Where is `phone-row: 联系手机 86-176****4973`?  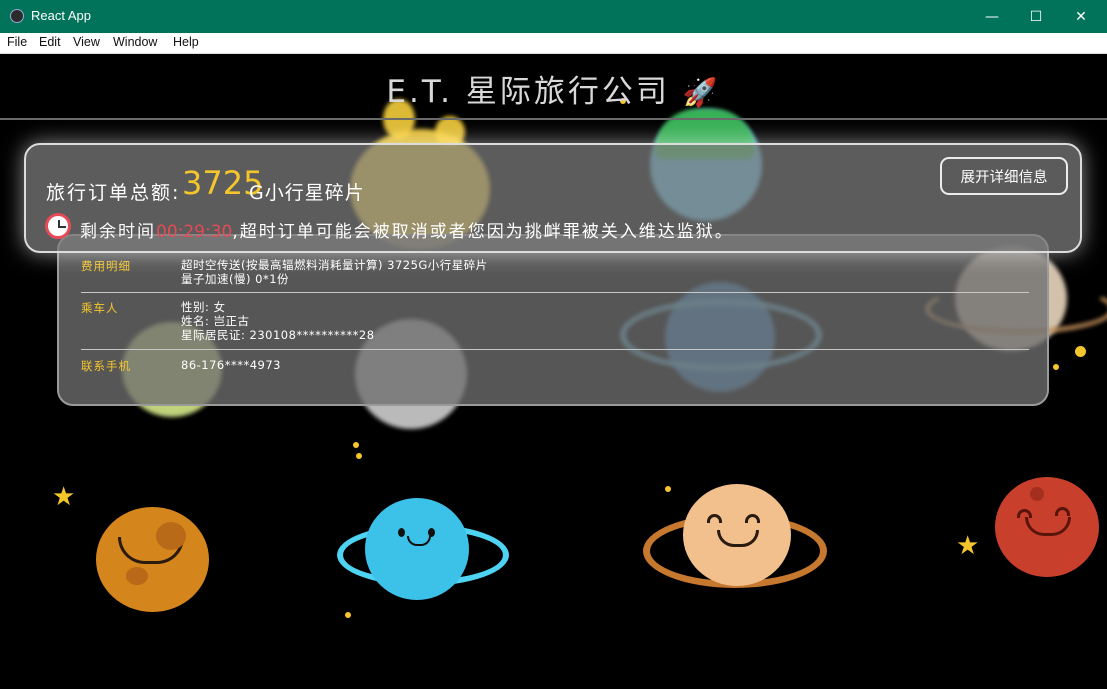
phone-row: 联系手机 86-176****4973 is located at coordinates (555, 370).